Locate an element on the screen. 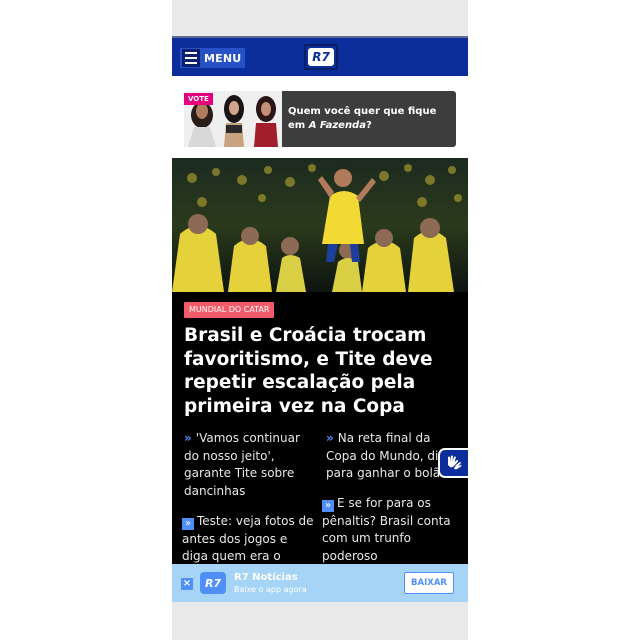 The width and height of the screenshot is (640, 640). vote-badge: VOTE is located at coordinates (198, 99).